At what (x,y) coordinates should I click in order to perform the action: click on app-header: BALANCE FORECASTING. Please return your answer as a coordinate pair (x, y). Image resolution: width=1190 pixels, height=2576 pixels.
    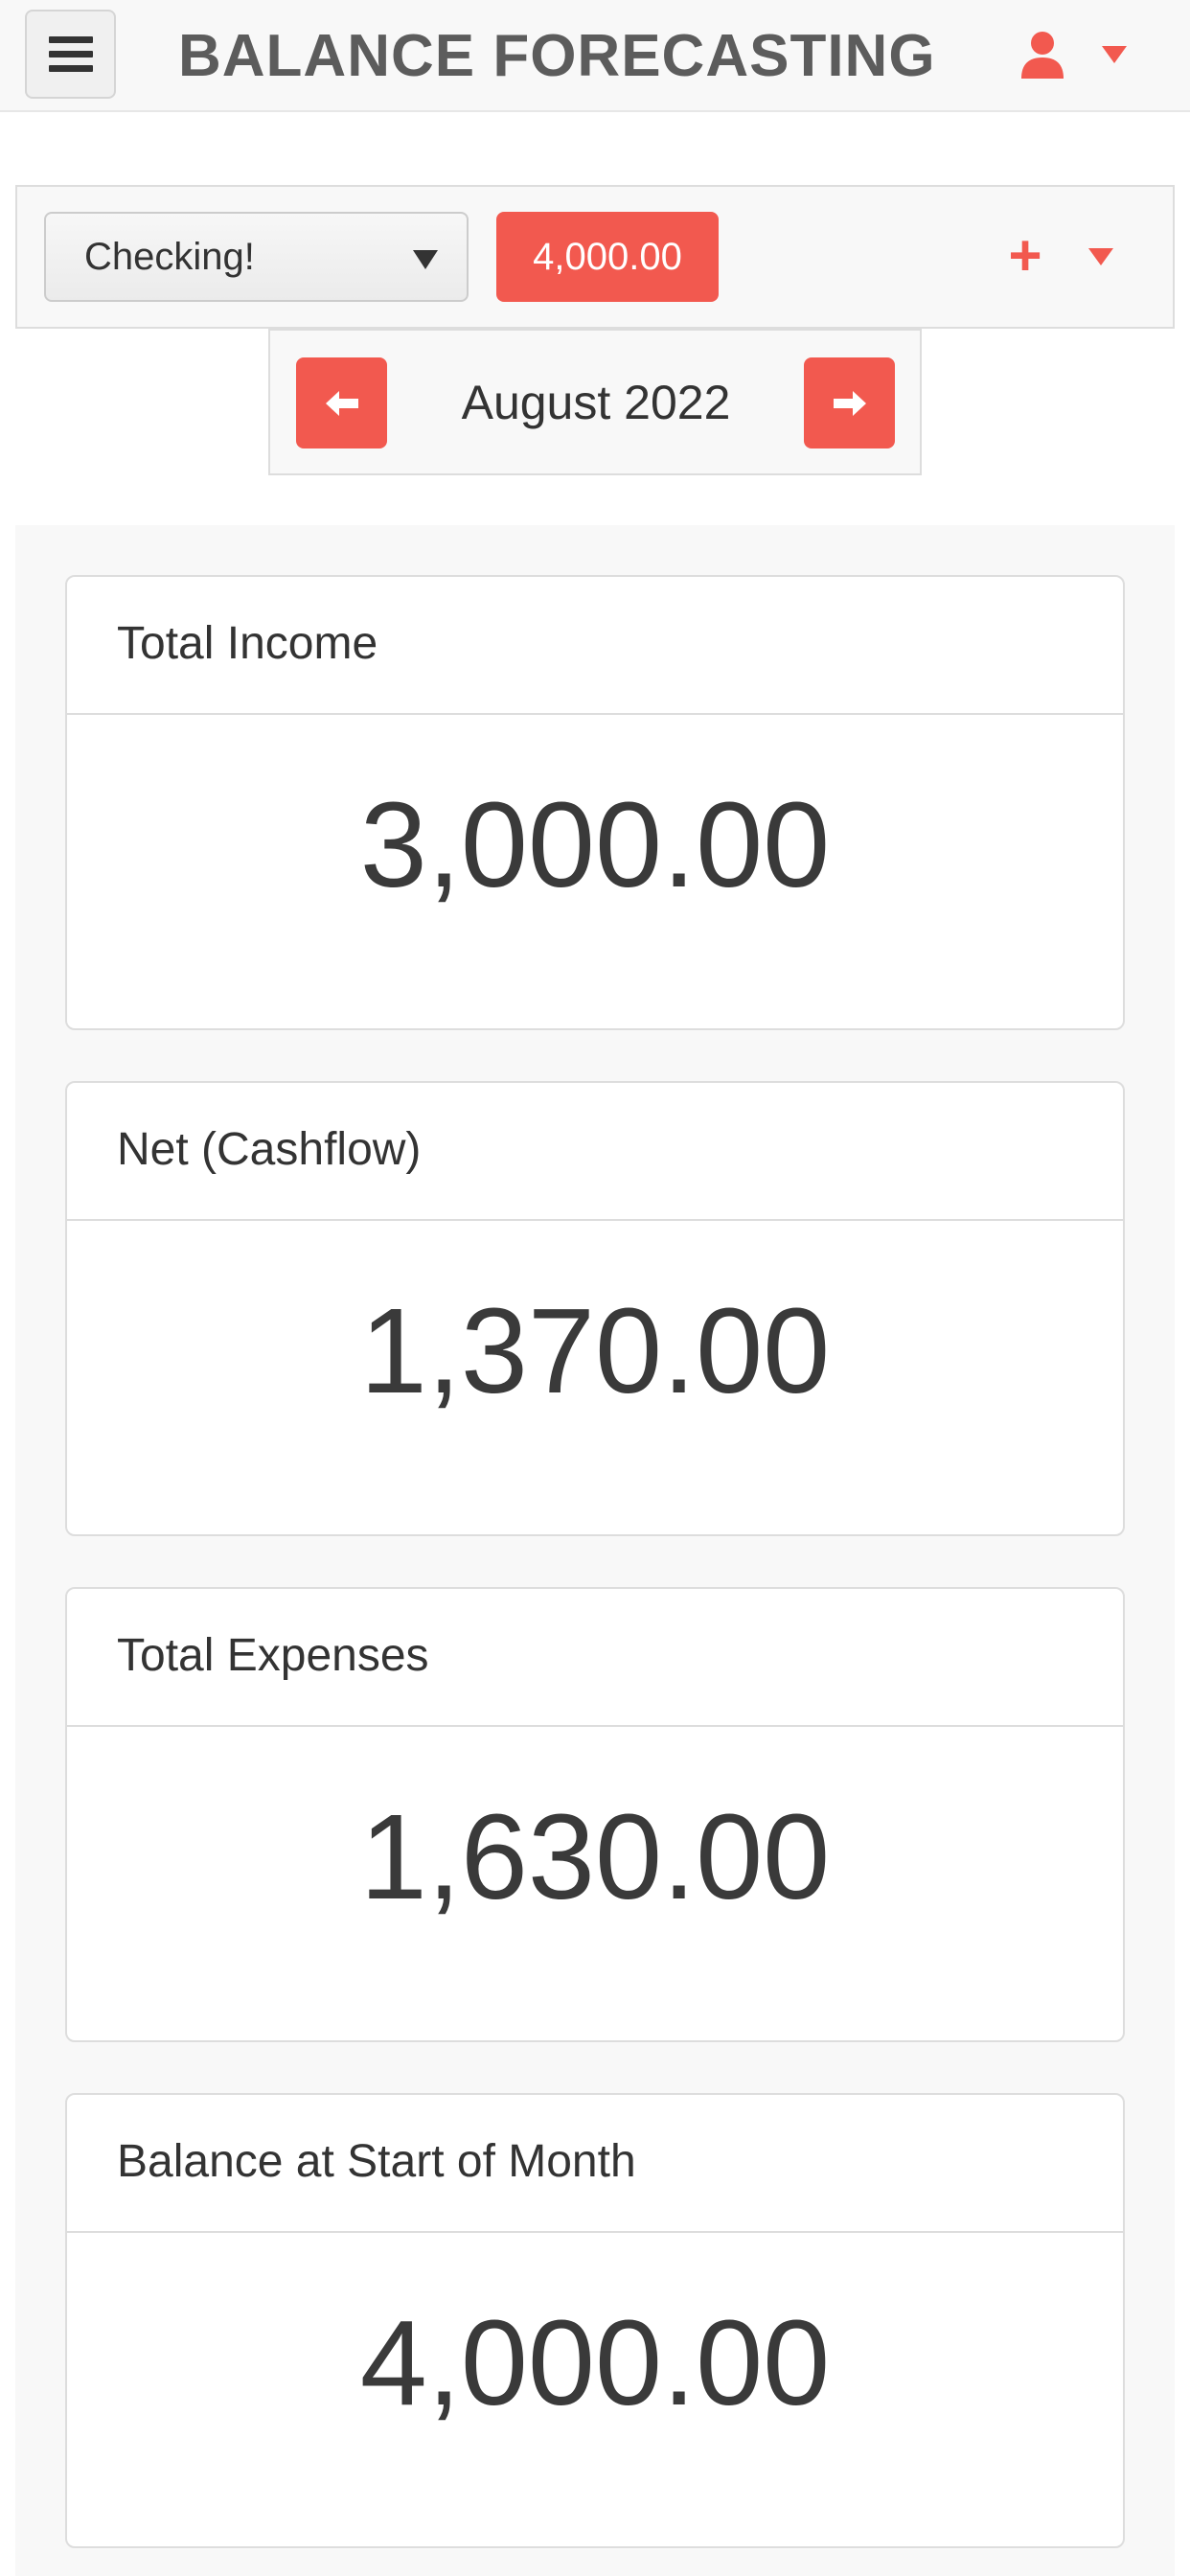
    Looking at the image, I should click on (595, 56).